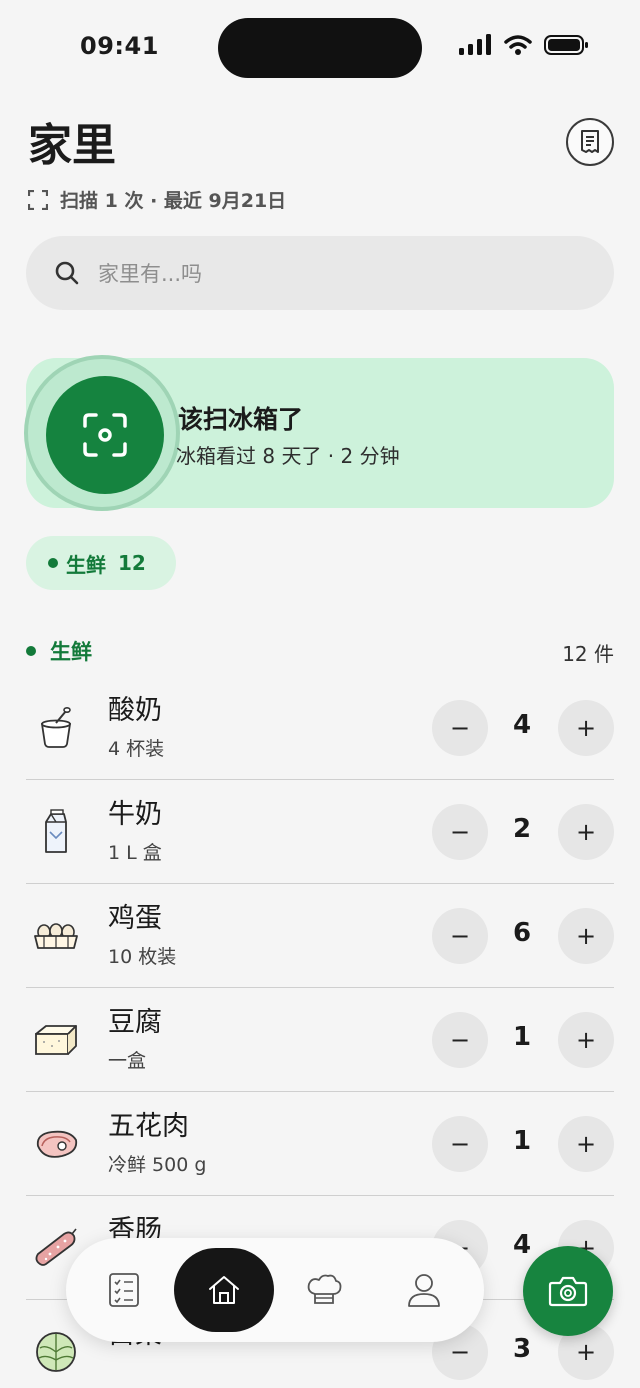 This screenshot has width=640, height=1388. I want to click on chip-dot, so click(53, 563).